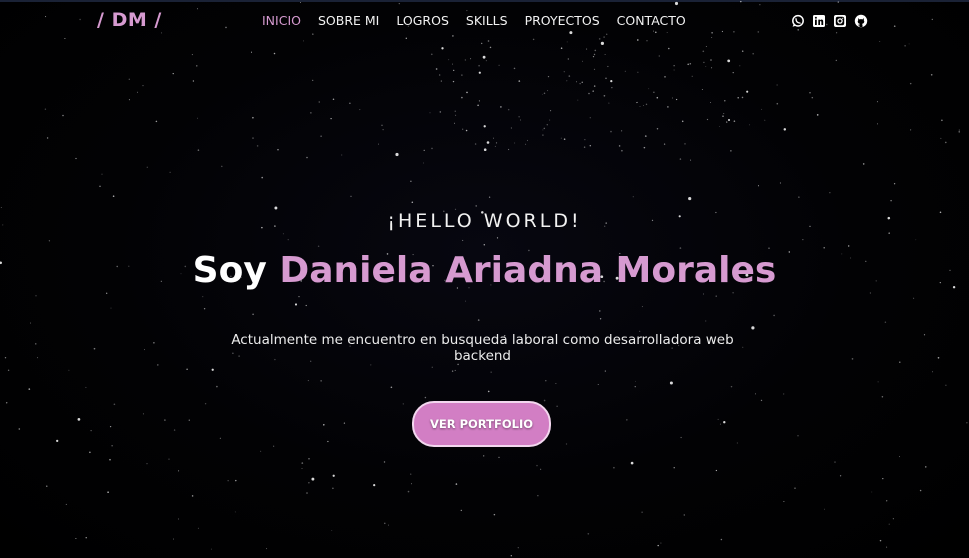 Image resolution: width=969 pixels, height=558 pixels. I want to click on logo: / DM /, so click(129, 20).